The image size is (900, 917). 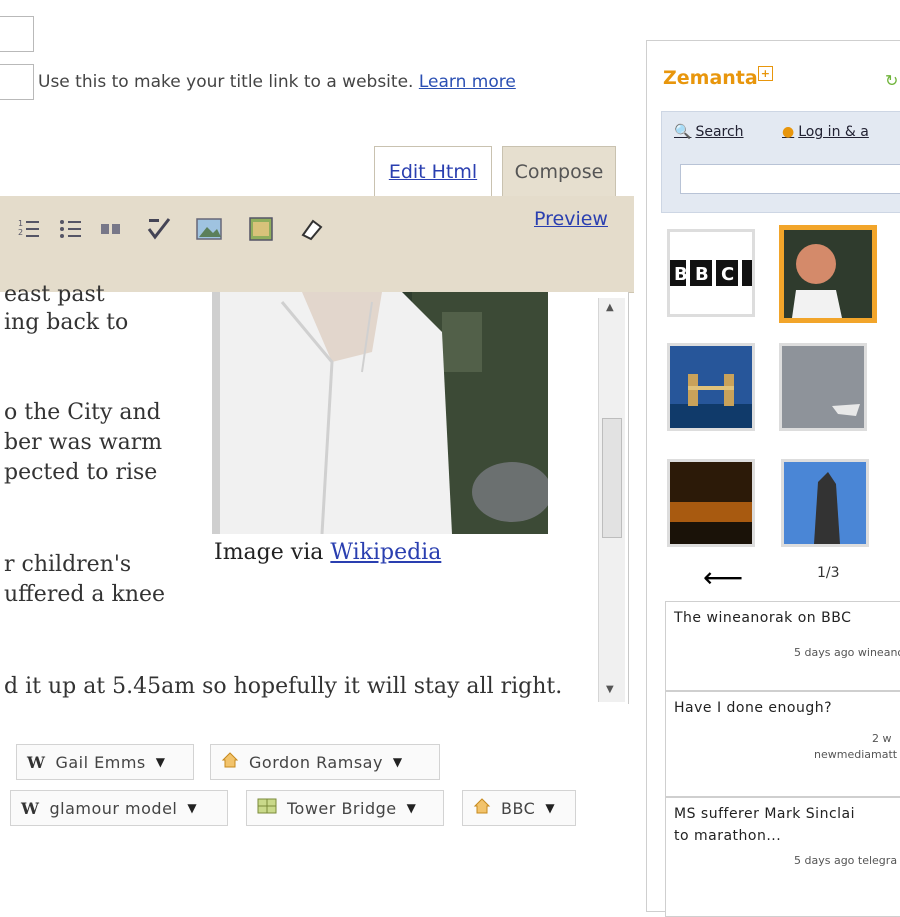 What do you see at coordinates (823, 387) in the screenshot?
I see `image-thumb-grey` at bounding box center [823, 387].